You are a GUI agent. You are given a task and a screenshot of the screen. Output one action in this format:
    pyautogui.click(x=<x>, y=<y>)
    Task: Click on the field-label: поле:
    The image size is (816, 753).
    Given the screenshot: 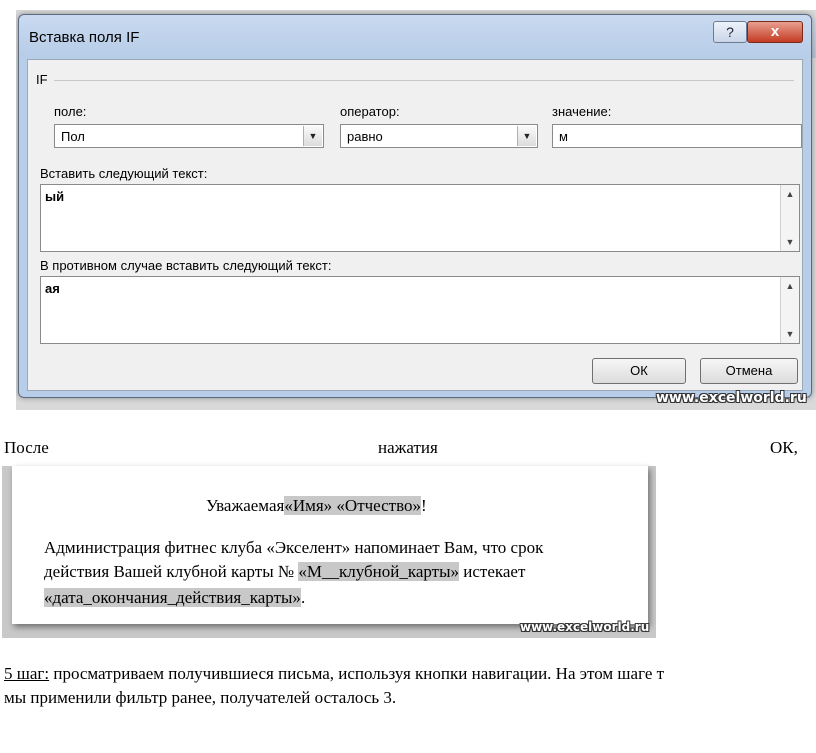 What is the action you would take?
    pyautogui.click(x=70, y=111)
    